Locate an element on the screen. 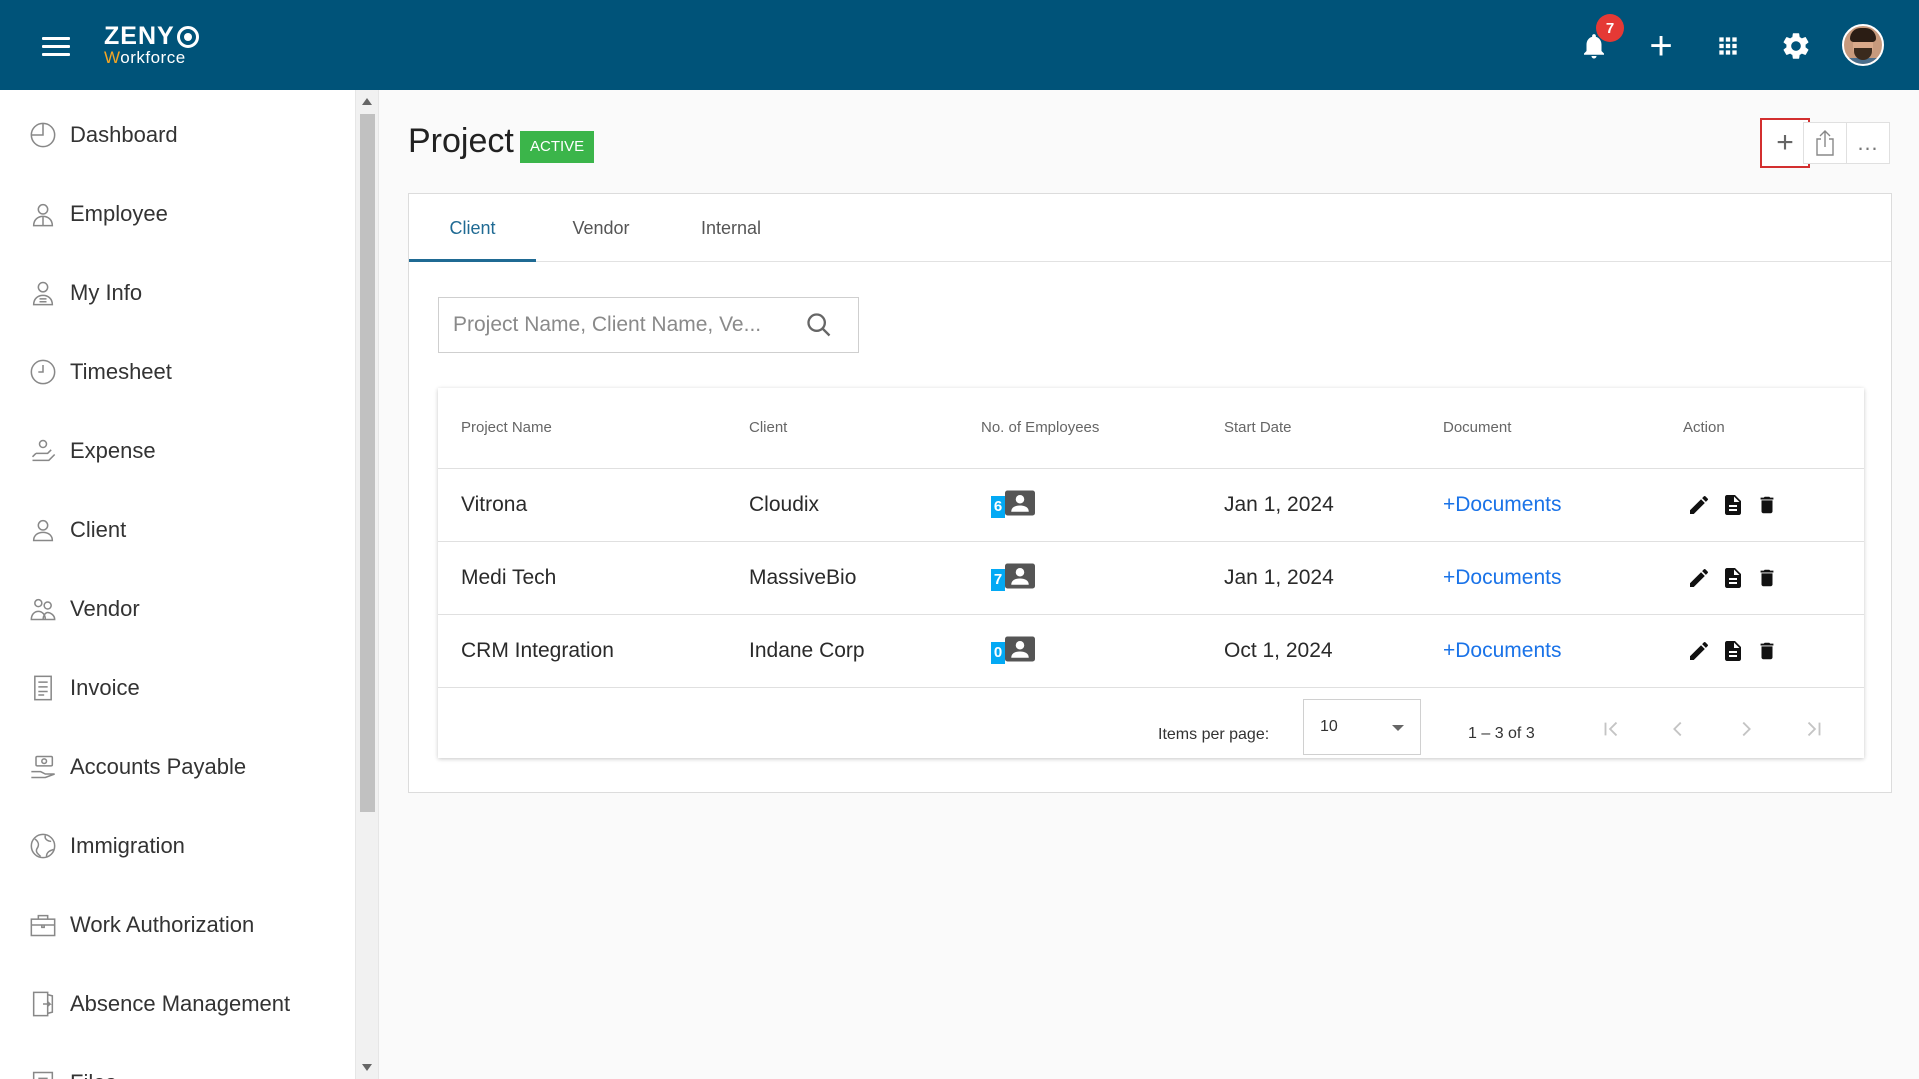 The image size is (1919, 1079). tab-bar: Client Vendor Internal is located at coordinates (1150, 228).